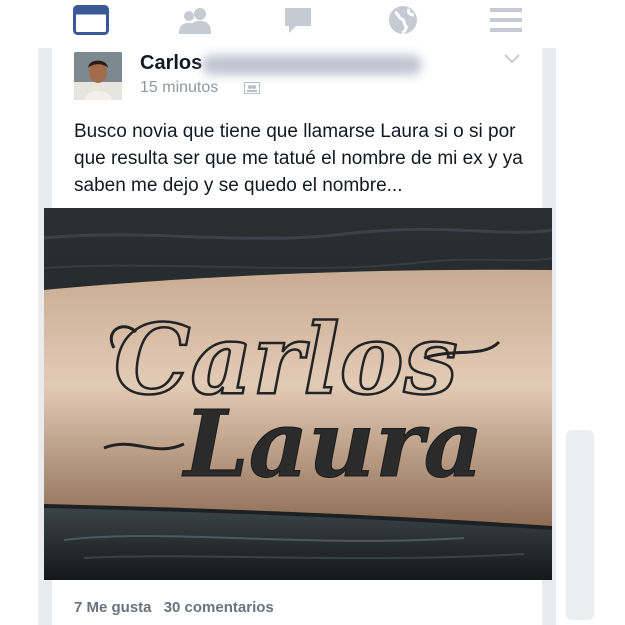  I want to click on avatar-photo, so click(98, 76).